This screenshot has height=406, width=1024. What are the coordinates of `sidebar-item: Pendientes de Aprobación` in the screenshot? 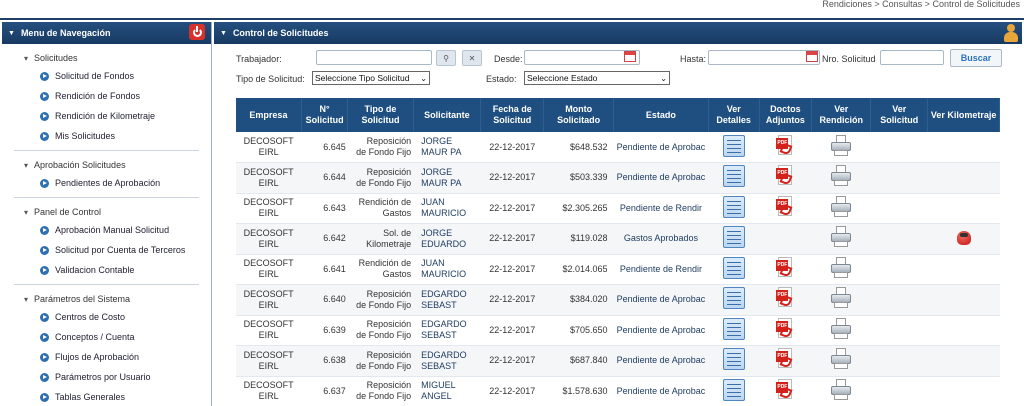 It's located at (106, 183).